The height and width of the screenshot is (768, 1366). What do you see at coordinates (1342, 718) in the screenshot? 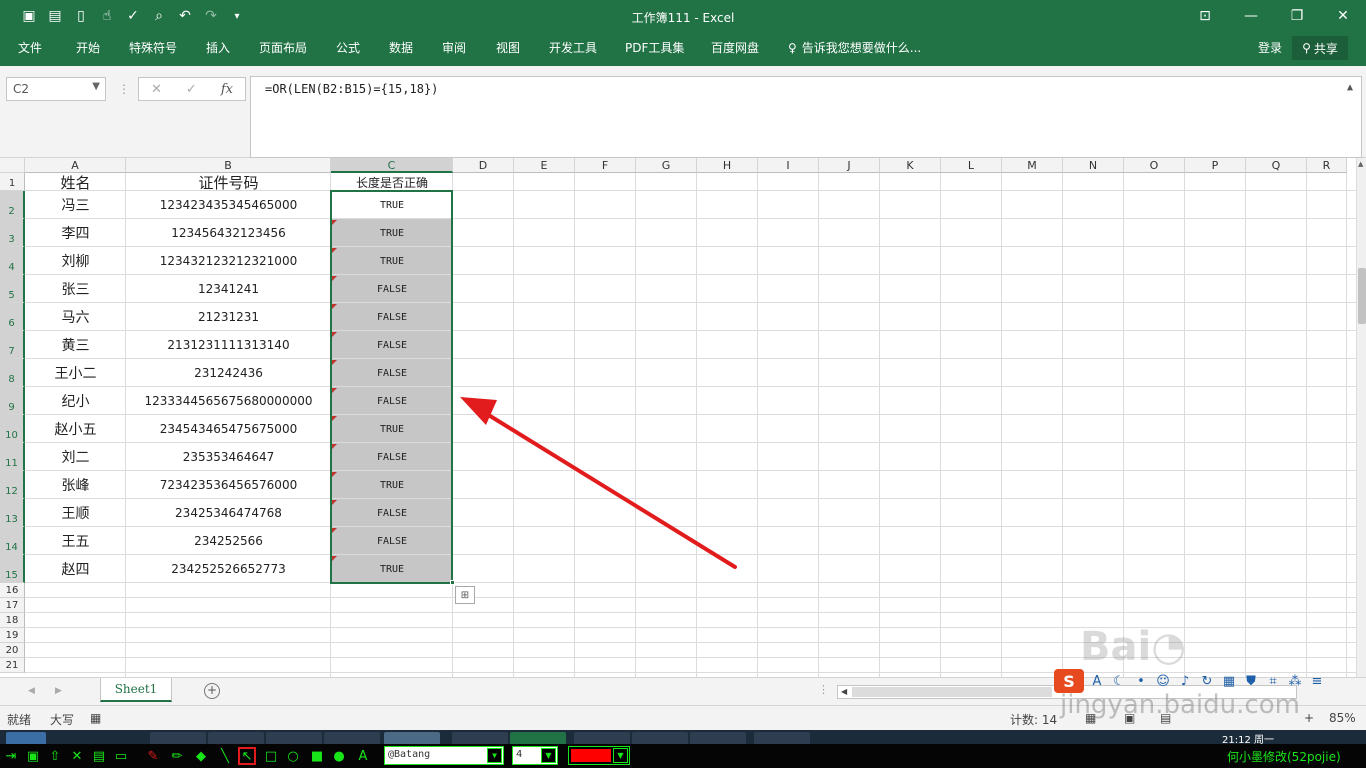
I see `zoom-level: 85%` at bounding box center [1342, 718].